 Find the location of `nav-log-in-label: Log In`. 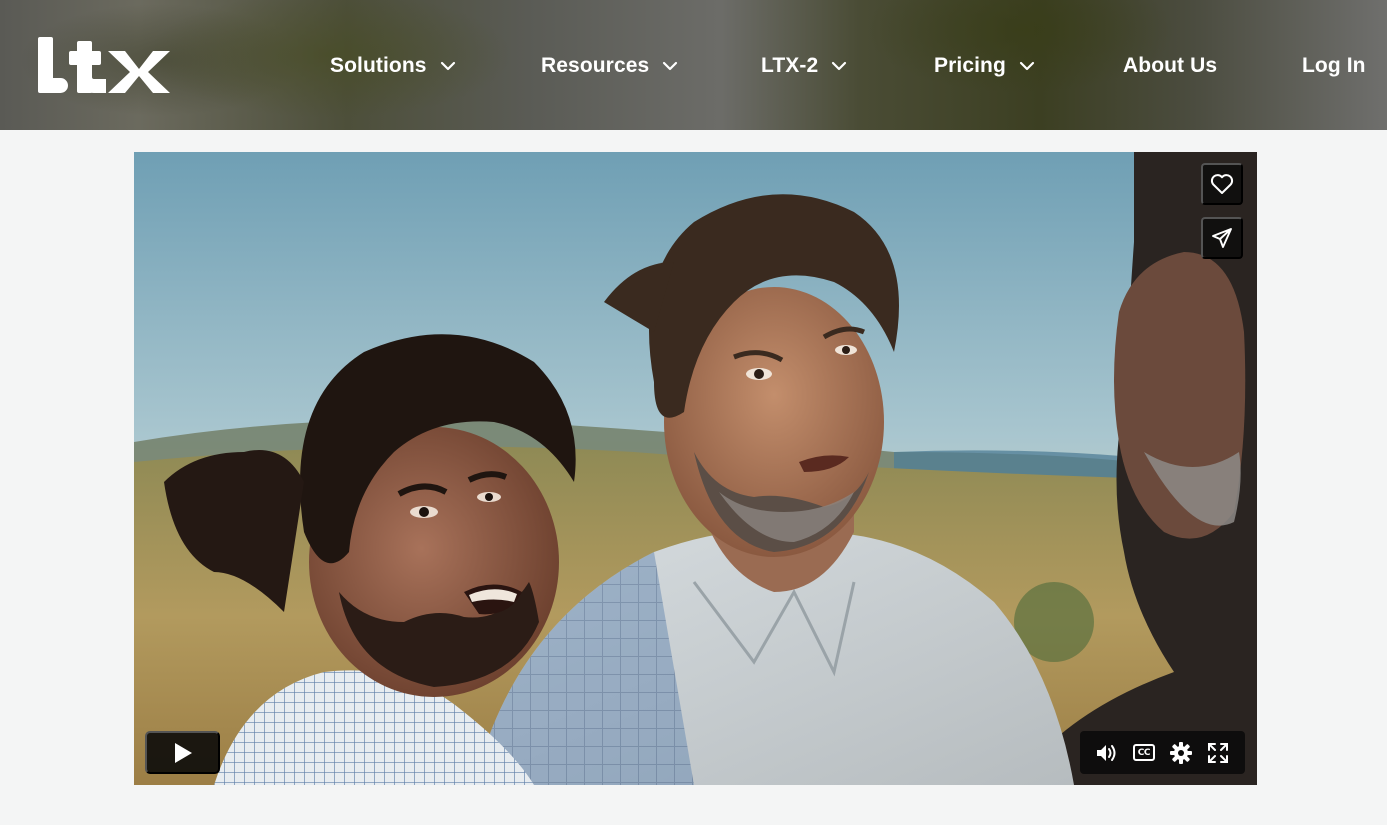

nav-log-in-label: Log In is located at coordinates (1334, 65).